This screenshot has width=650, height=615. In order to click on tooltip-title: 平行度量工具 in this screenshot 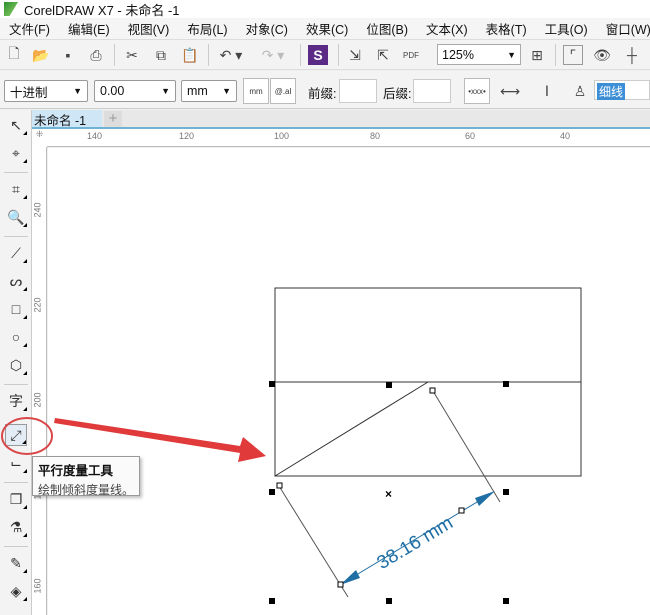, I will do `click(76, 471)`.